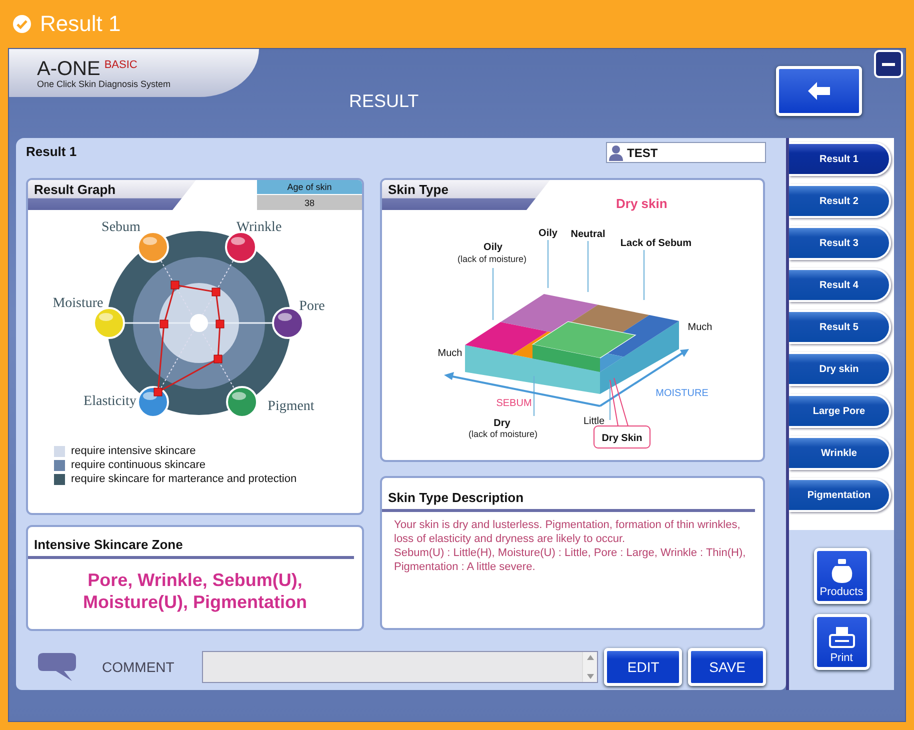  I want to click on description-text: Your skin is dry and lusterless. Pigmentation, formation of thin wrinkles, loss of elasticity and dryness are likely to occur. Sebum(U) : Little(H), Moisture(U) : Little, Pore : Large, Wrinkle : Thin(H), Pigmentation : A little severe., so click(570, 546).